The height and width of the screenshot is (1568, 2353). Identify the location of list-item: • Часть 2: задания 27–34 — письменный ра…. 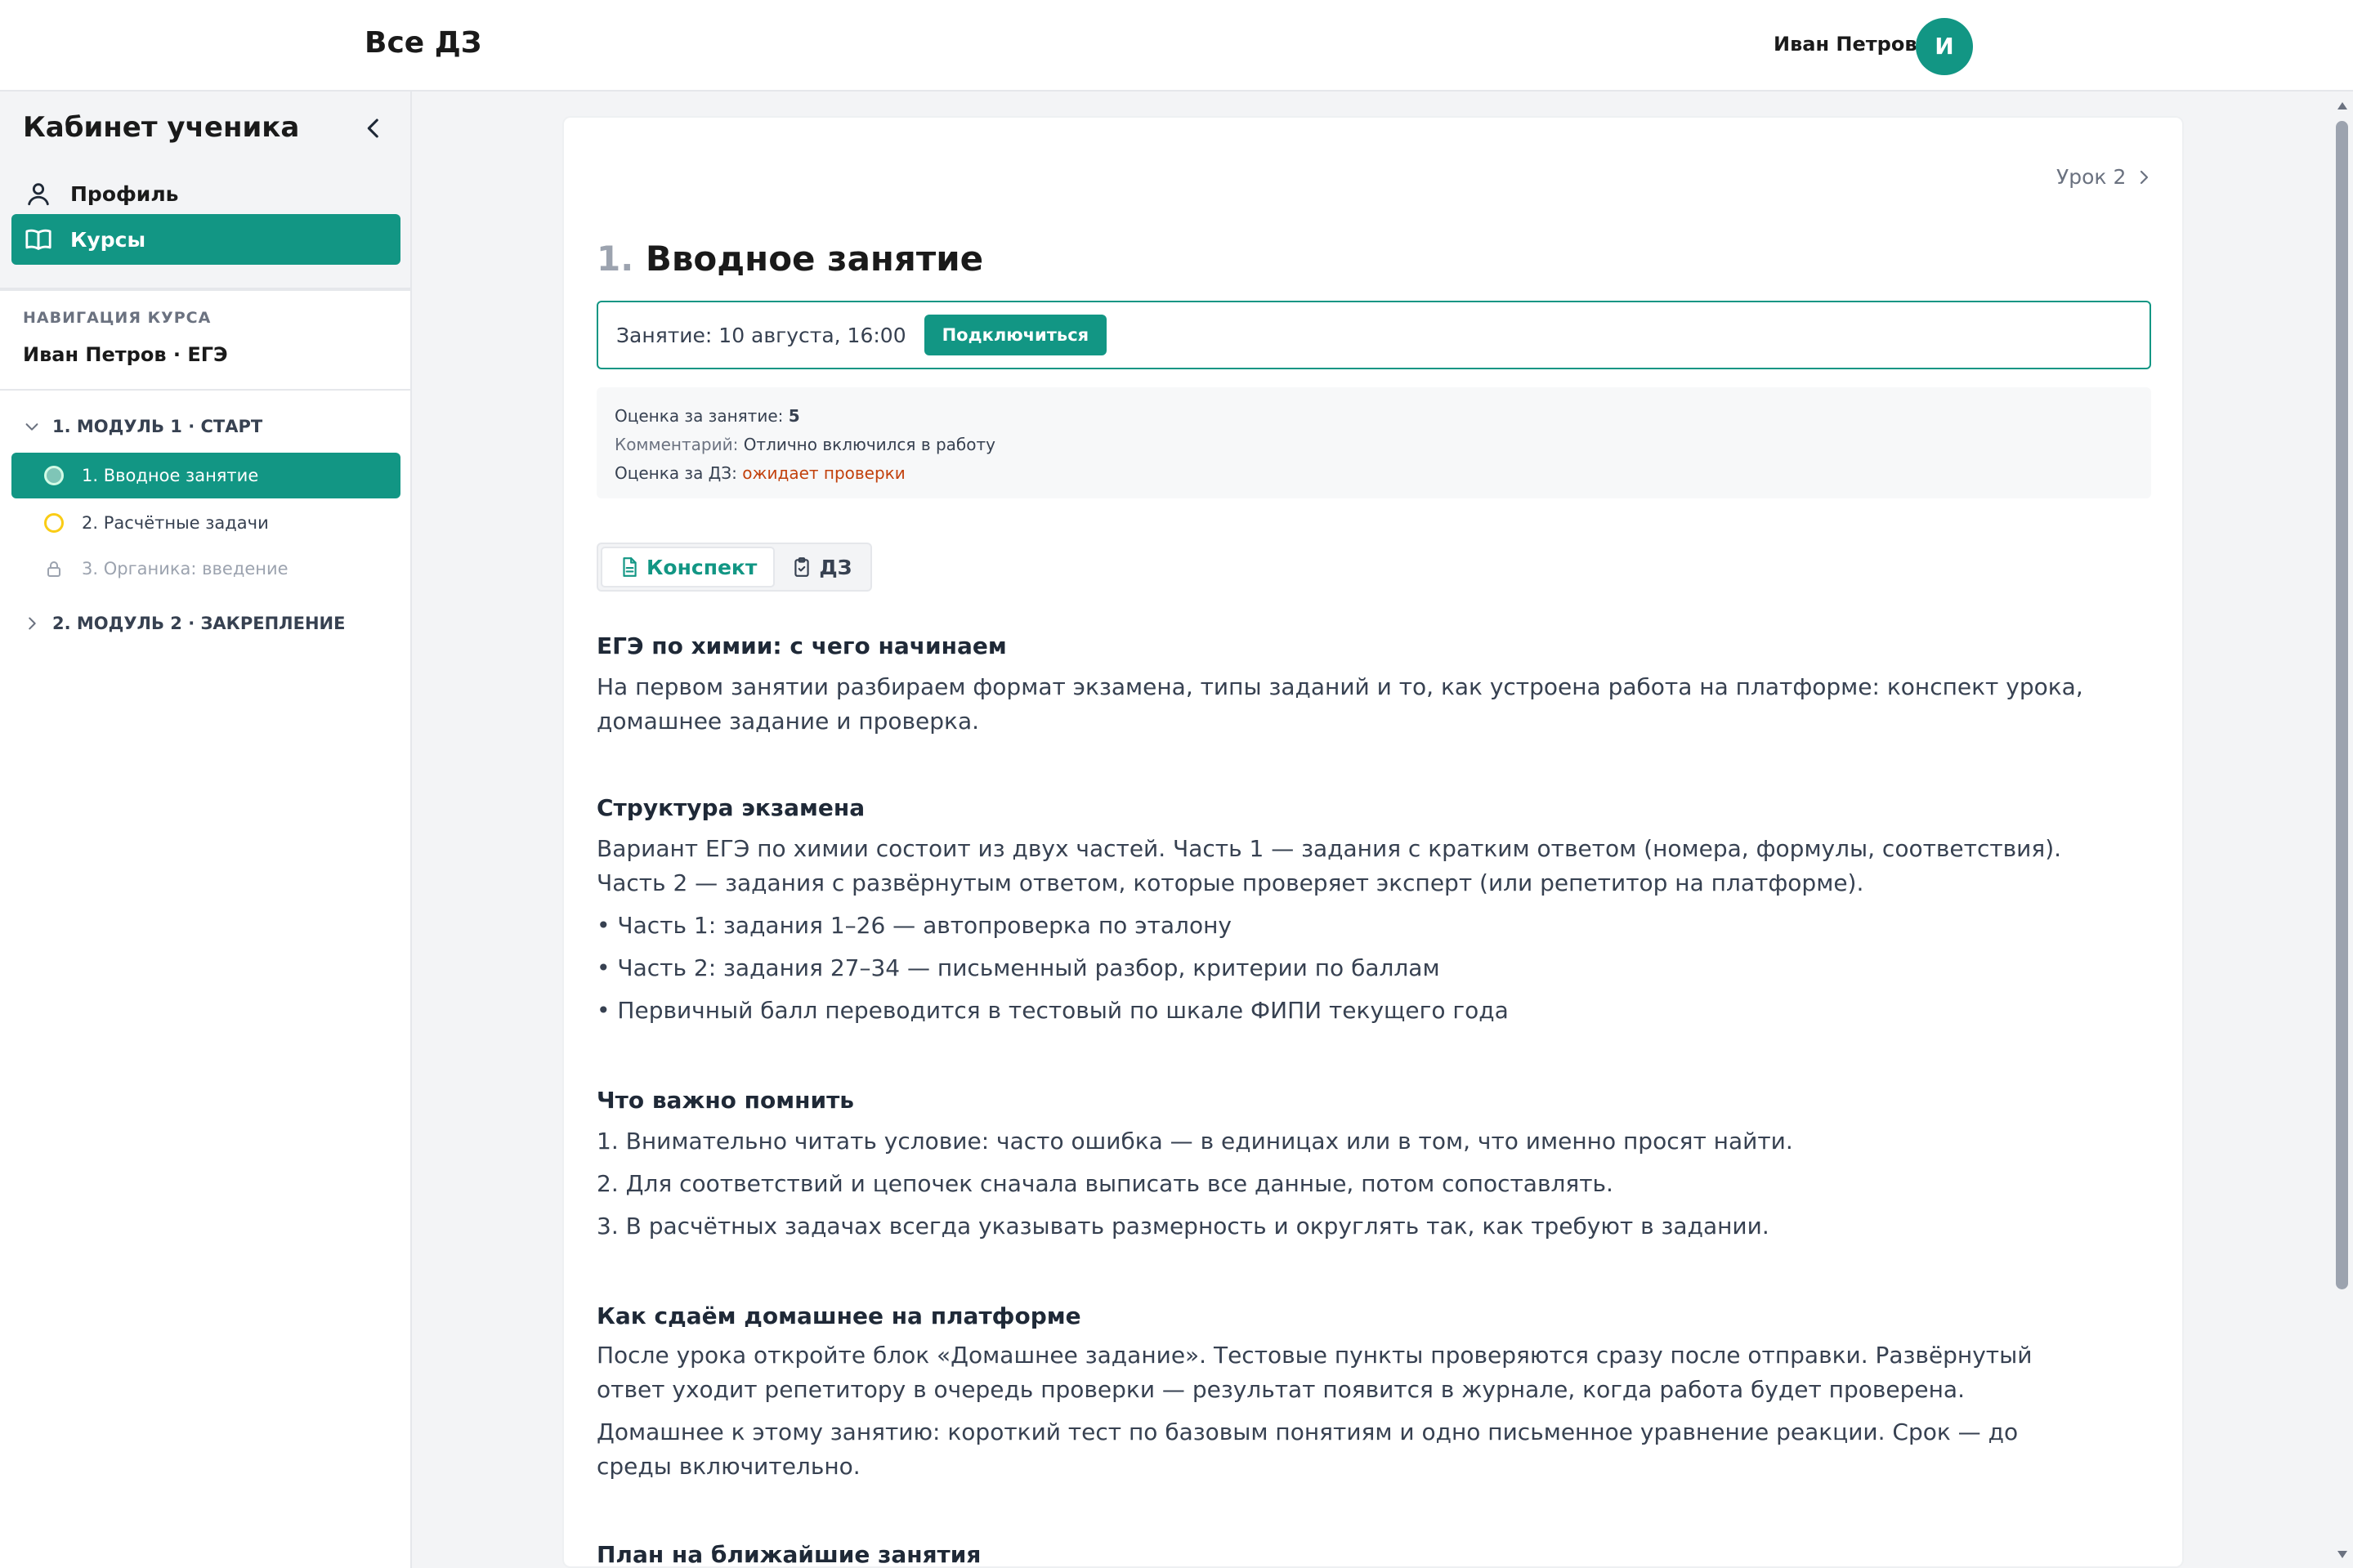
(1018, 967).